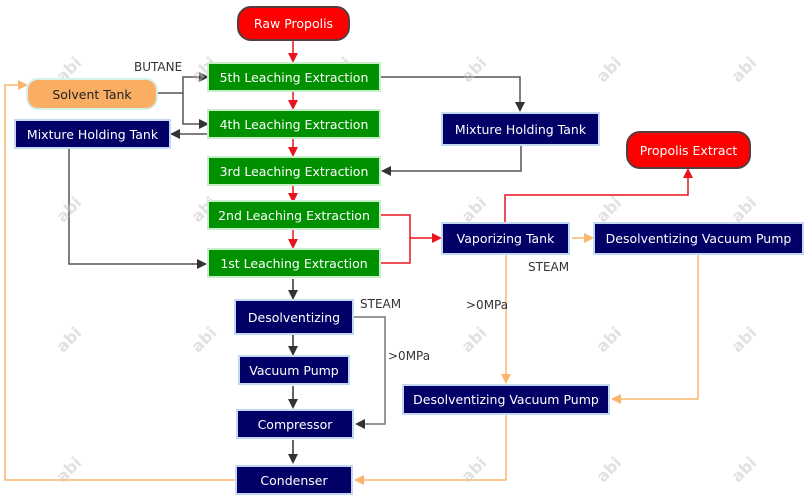 The width and height of the screenshot is (805, 501). I want to click on butane-label: BUTANE, so click(158, 67).